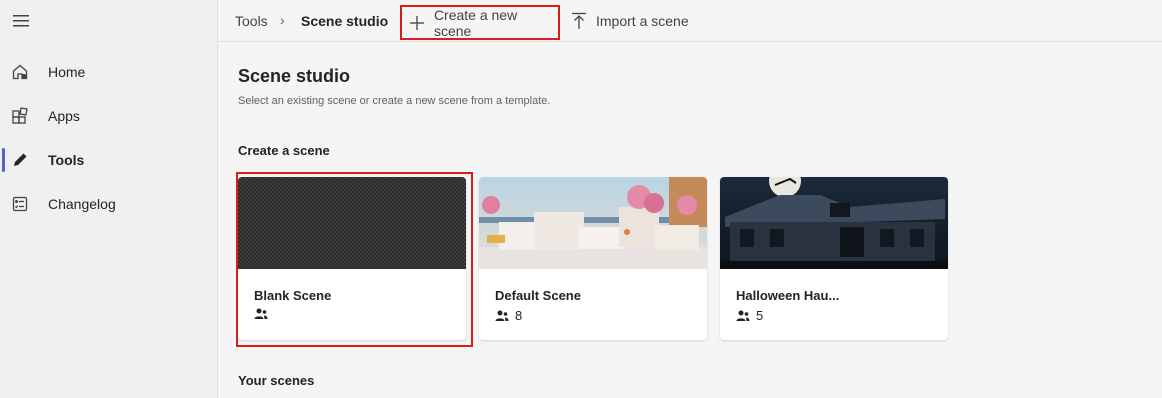 This screenshot has height=398, width=1162. I want to click on create-new-scene-button: Create a new scene, so click(480, 22).